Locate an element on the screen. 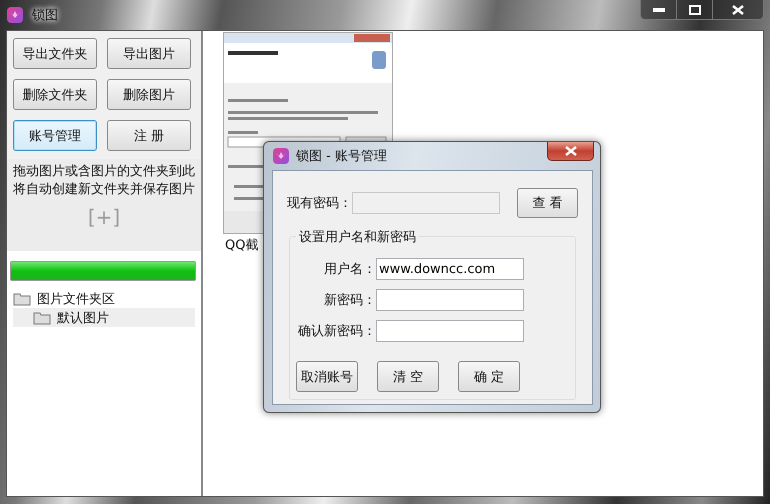 This screenshot has width=770, height=504. panel-button: 注 册 is located at coordinates (149, 135).